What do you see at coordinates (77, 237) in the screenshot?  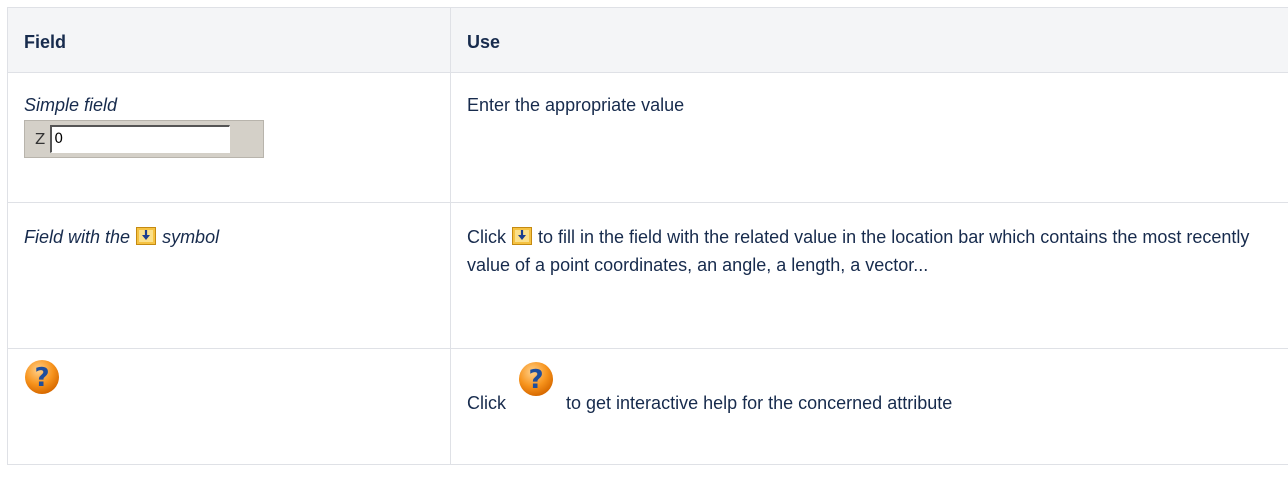 I see `field-name-prefix: Field with the` at bounding box center [77, 237].